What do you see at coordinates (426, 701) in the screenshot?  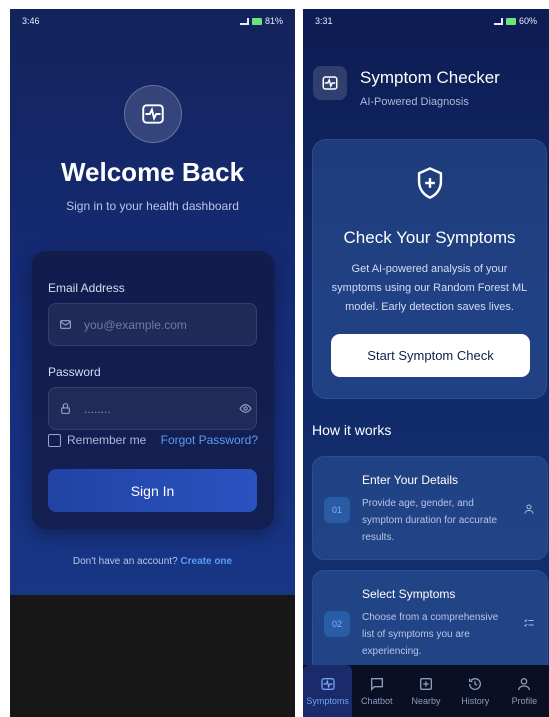 I see `nav-label: Nearby` at bounding box center [426, 701].